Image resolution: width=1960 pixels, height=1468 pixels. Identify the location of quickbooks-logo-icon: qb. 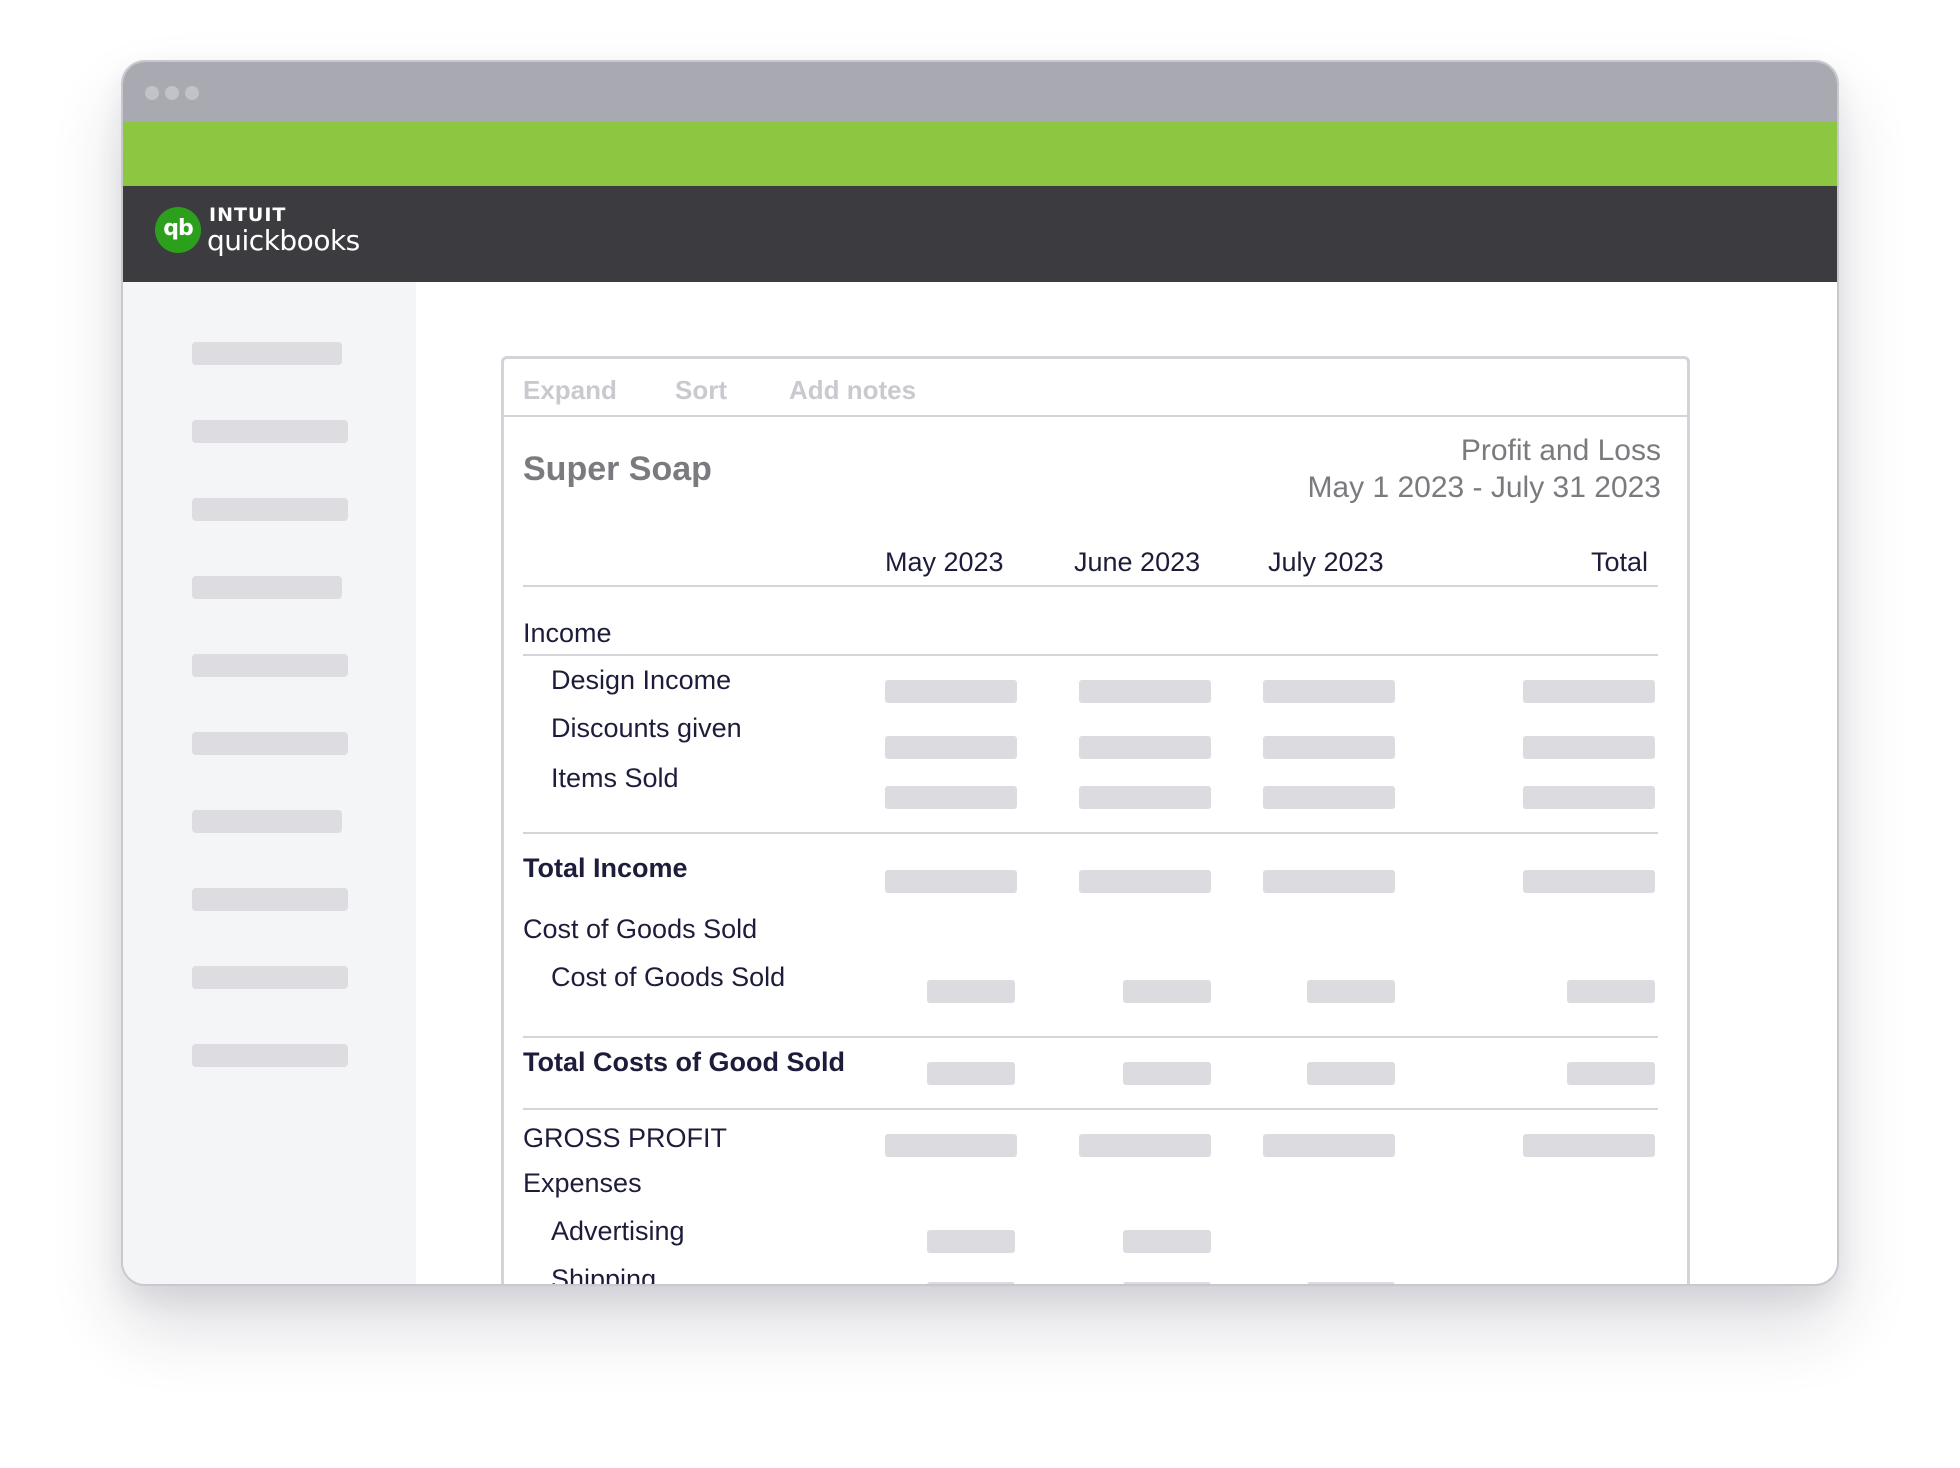
(178, 230).